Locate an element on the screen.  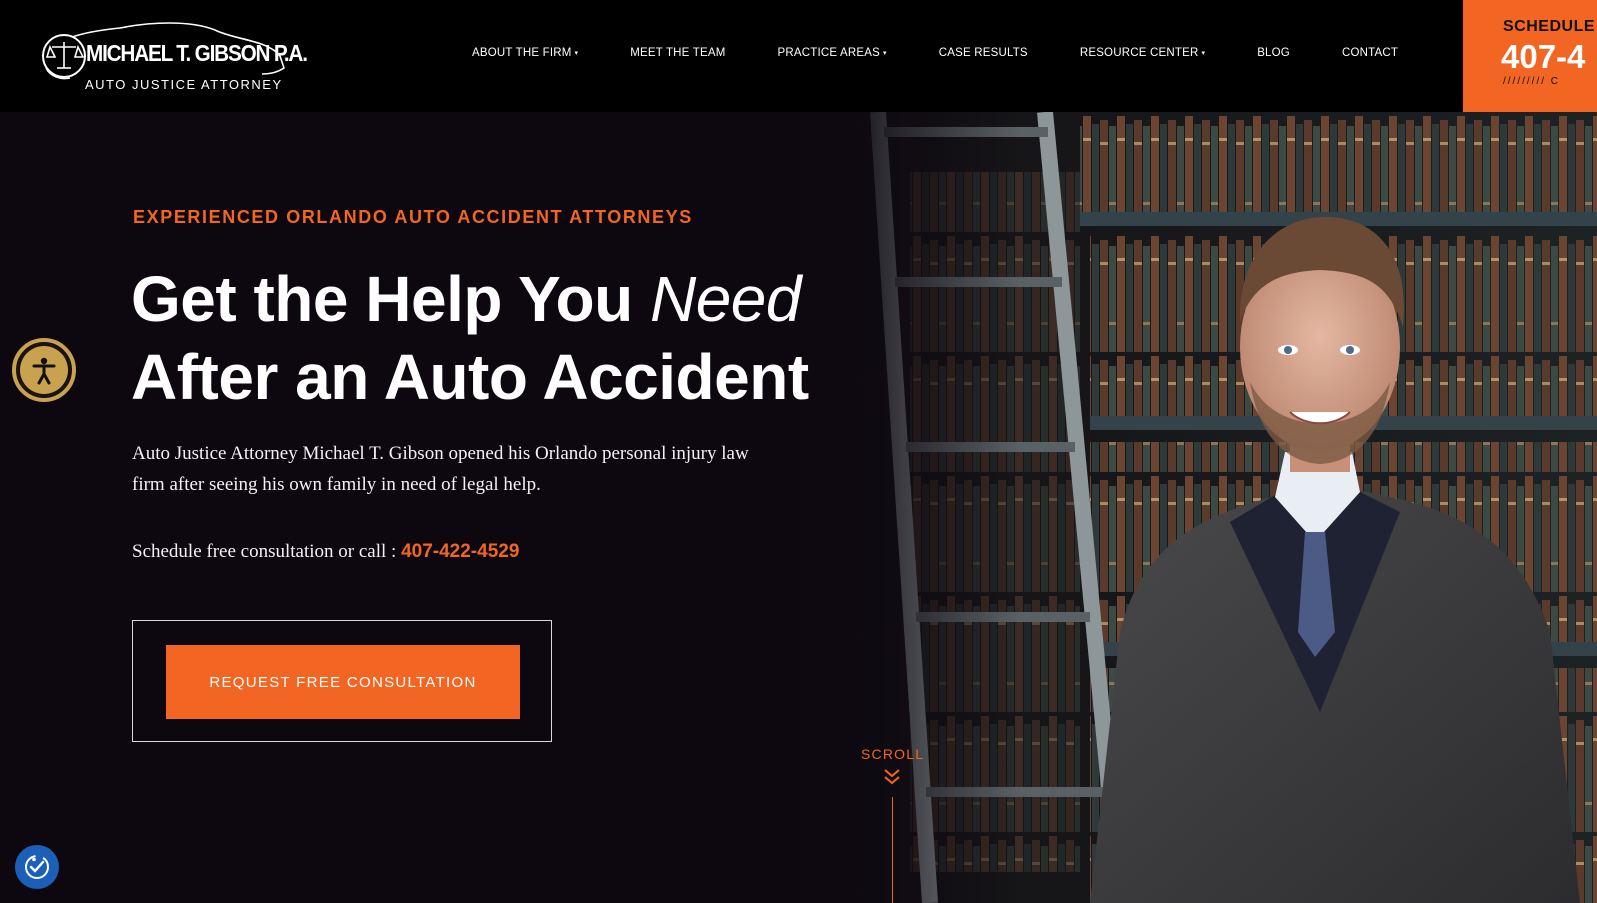
nav-label: RESOURCE CENTER is located at coordinates (1139, 53).